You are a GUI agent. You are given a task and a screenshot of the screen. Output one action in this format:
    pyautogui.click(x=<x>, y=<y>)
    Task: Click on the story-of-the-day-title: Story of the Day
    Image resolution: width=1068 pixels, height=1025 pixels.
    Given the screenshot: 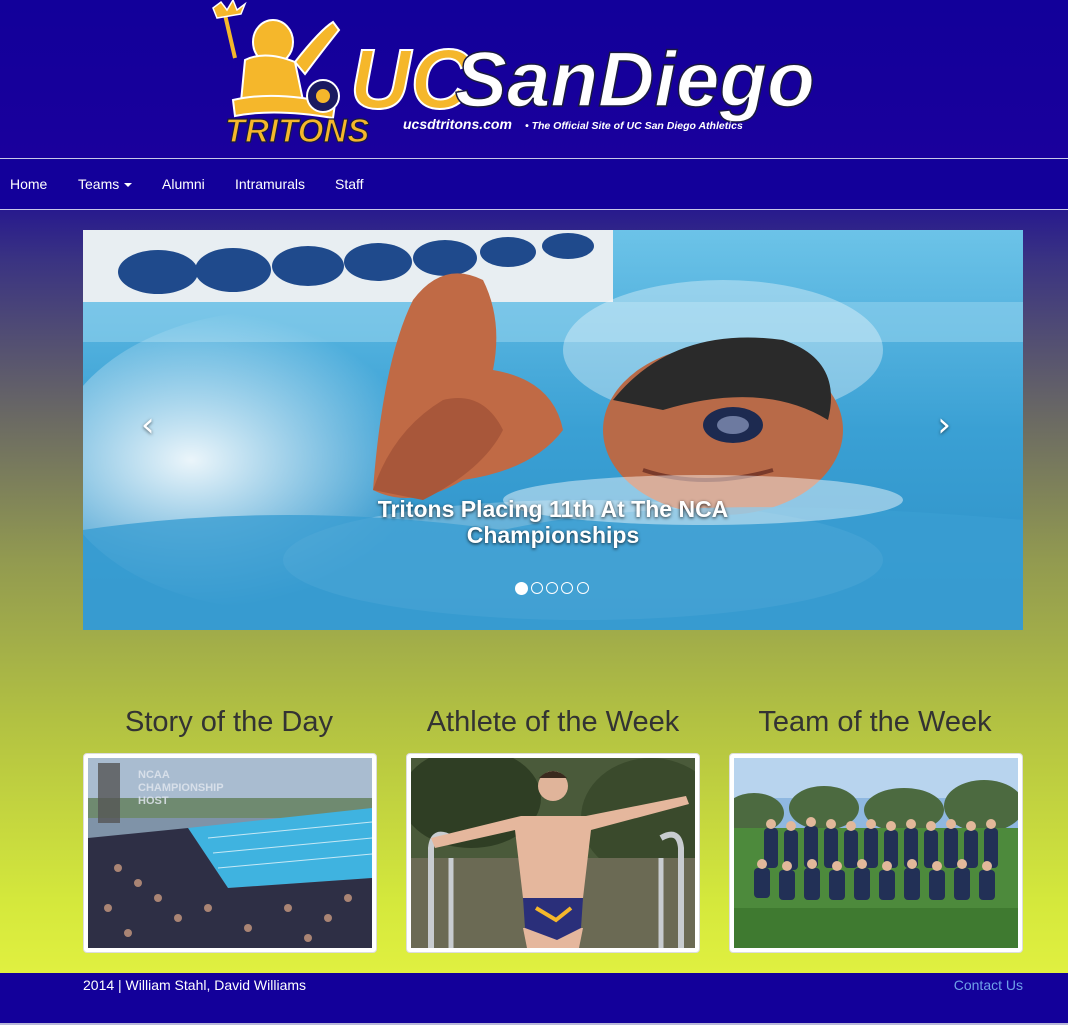 What is the action you would take?
    pyautogui.click(x=229, y=722)
    